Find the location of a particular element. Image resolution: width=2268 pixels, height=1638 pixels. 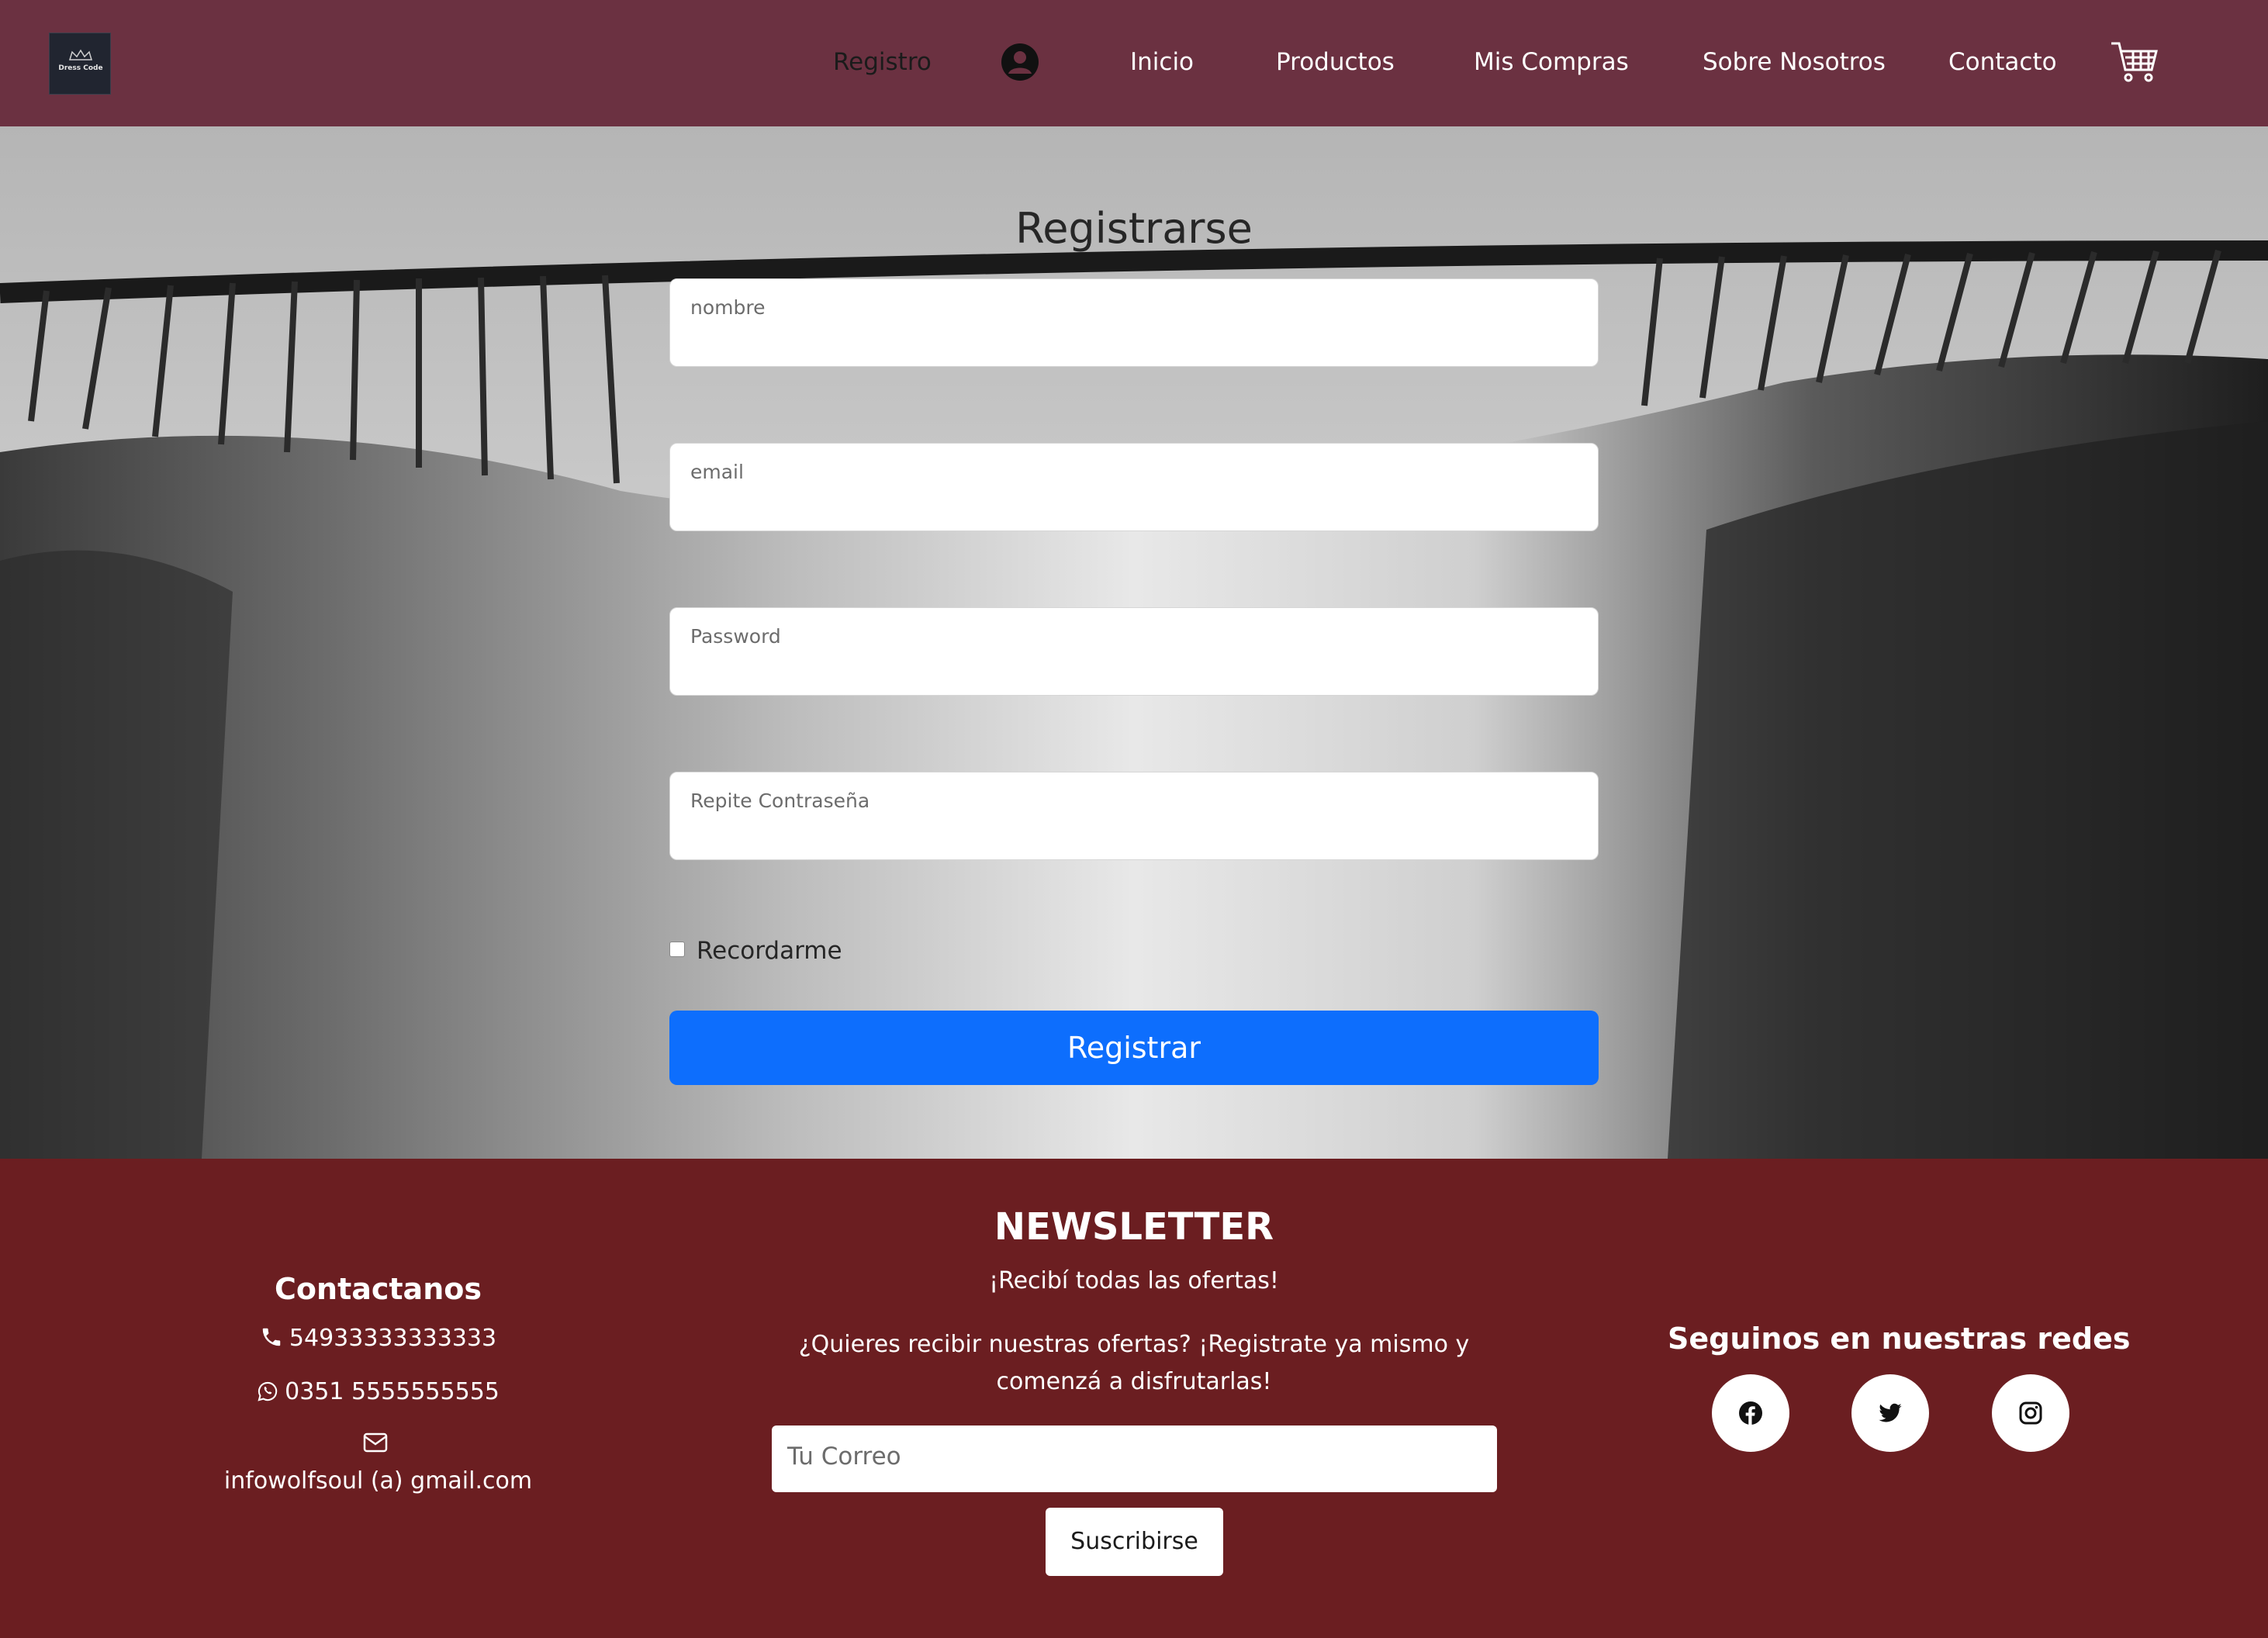

social-title: Seguinos en nuestras redes is located at coordinates (1899, 1339).